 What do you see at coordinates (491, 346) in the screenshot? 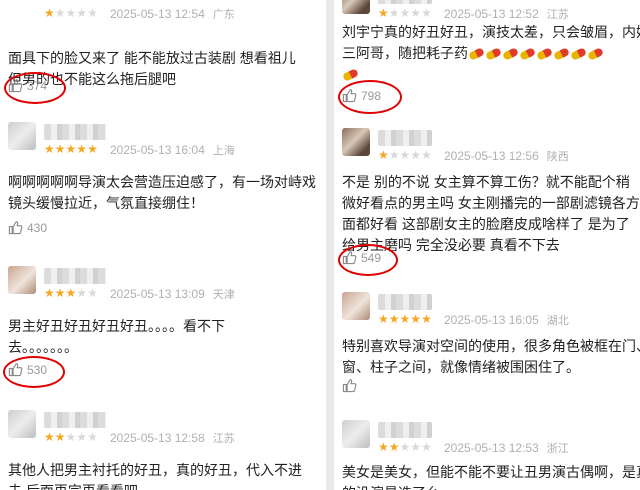
I see `comment-line: 特别喜欢导演对空间的使用，很多角色被框在门、` at bounding box center [491, 346].